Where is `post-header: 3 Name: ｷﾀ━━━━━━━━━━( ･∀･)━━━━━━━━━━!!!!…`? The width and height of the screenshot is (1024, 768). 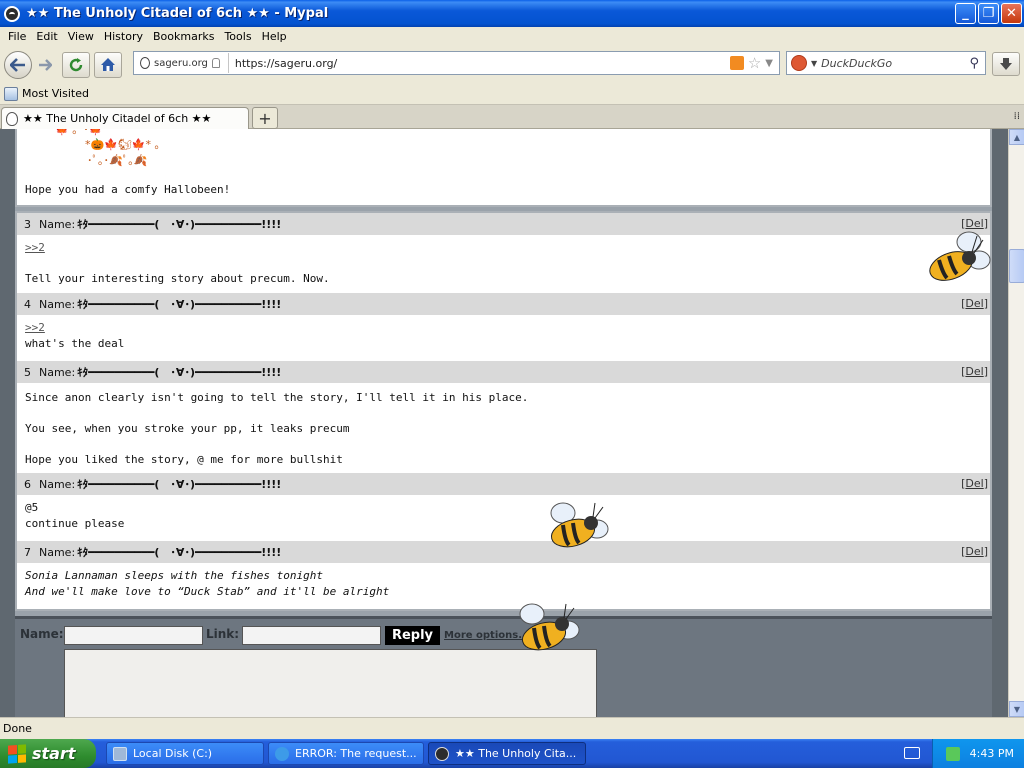
post-header: 3 Name: ｷﾀ━━━━━━━━━━( ･∀･)━━━━━━━━━━!!!!… is located at coordinates (503, 224).